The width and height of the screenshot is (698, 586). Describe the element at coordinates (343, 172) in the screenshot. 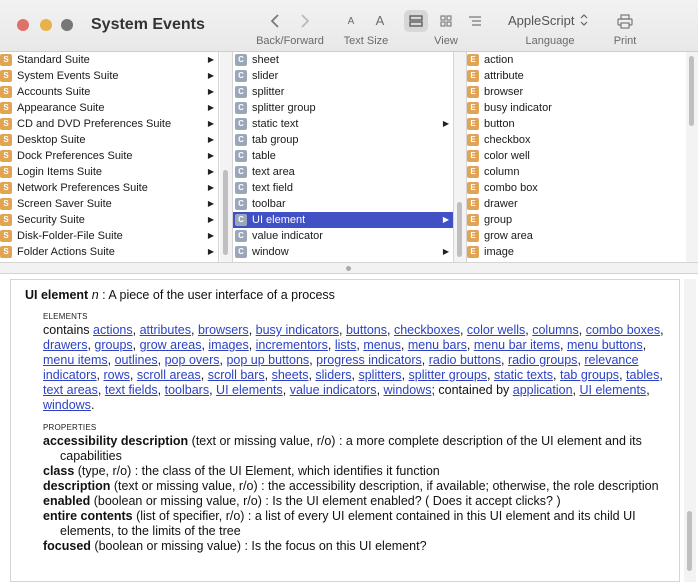

I see `class-item: Ctext area` at that location.